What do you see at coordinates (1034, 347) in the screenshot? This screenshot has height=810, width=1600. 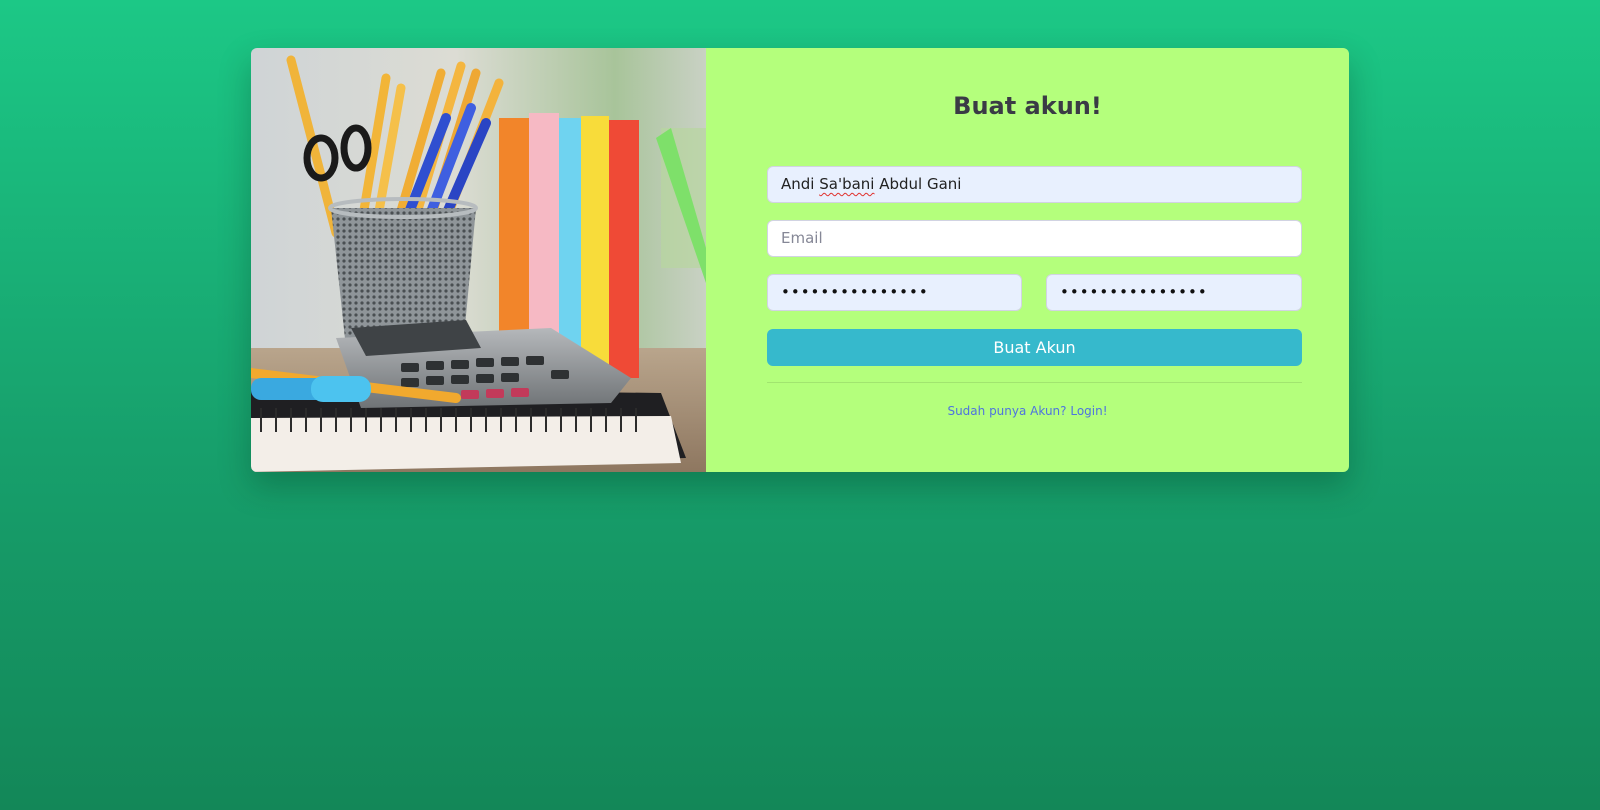 I see `create-account-button: Buat Akun` at bounding box center [1034, 347].